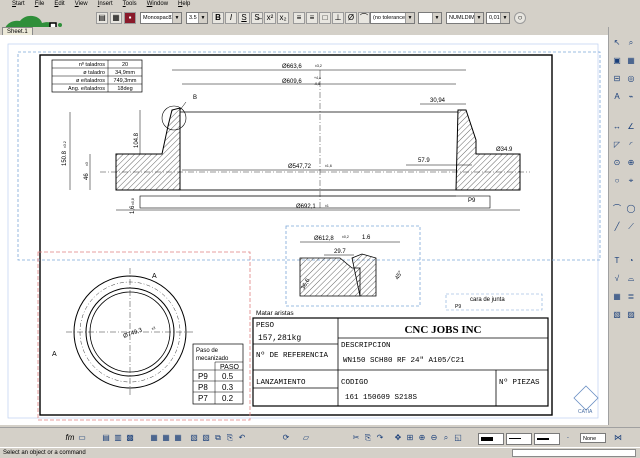 The height and width of the screenshot is (458, 640). Describe the element at coordinates (54, 354) in the screenshot. I see `section-a-left: A` at that location.